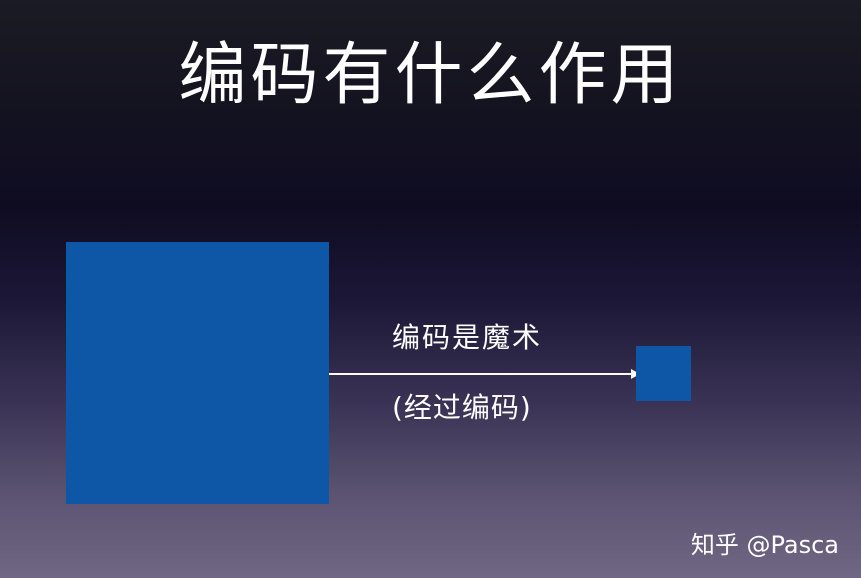  I want to click on arrow-sublabel: (经过编码), so click(462, 407).